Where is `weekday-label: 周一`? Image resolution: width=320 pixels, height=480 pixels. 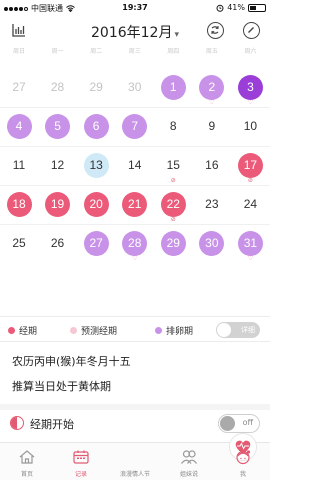 weekday-label: 周一 is located at coordinates (57, 51).